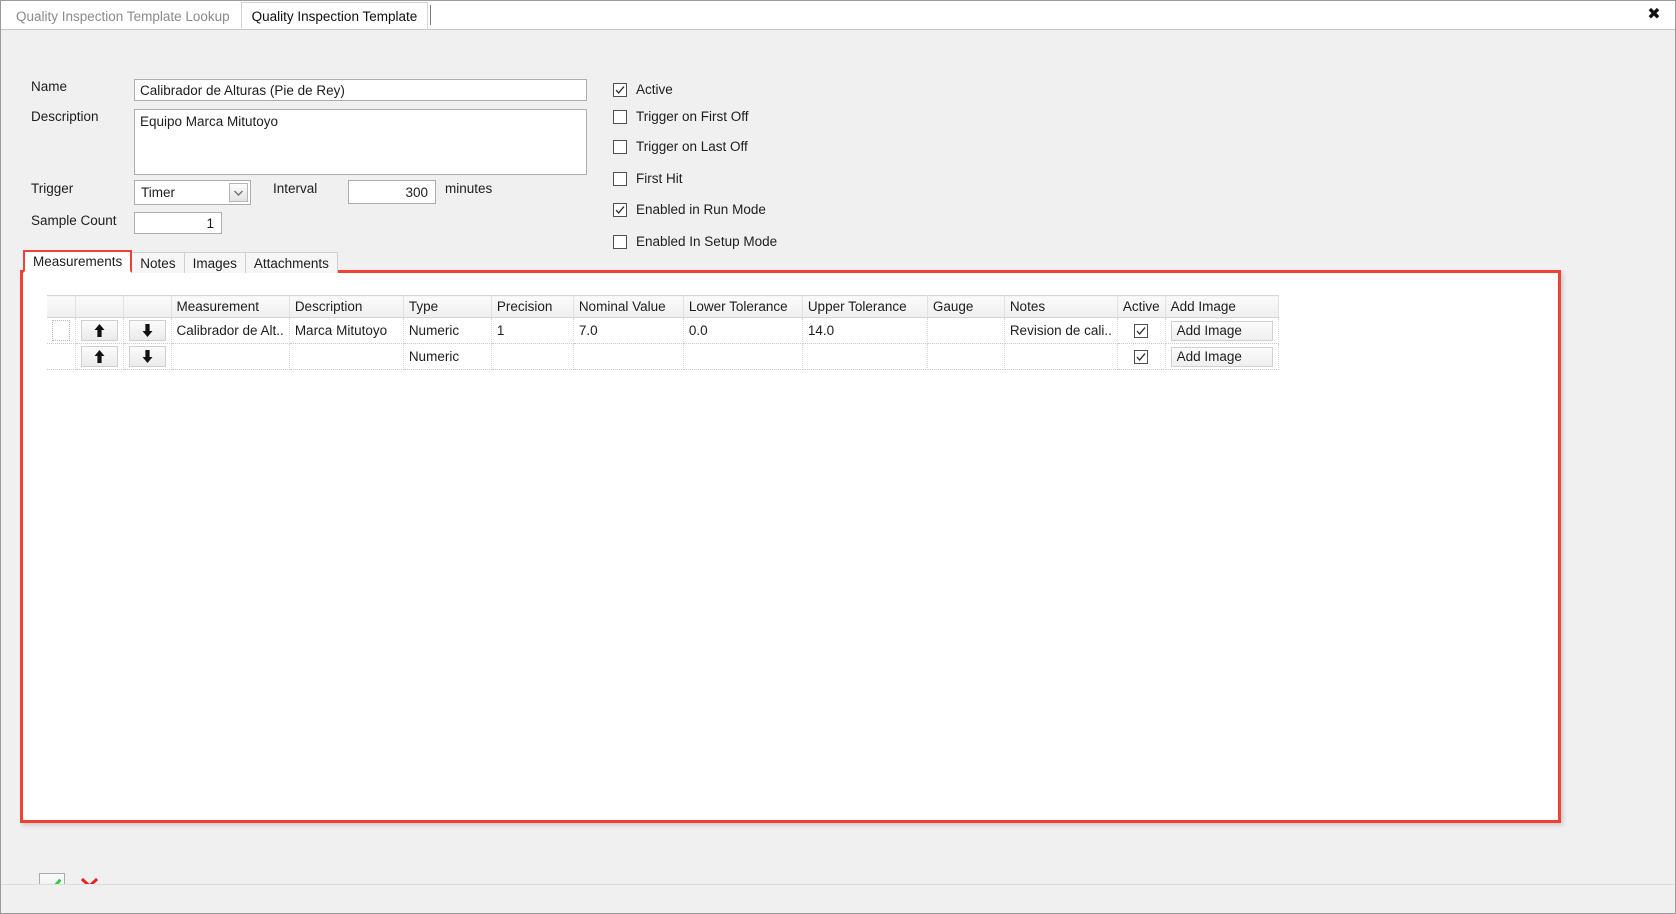  What do you see at coordinates (346, 330) in the screenshot?
I see `cell-description: Marca Mitutoyo` at bounding box center [346, 330].